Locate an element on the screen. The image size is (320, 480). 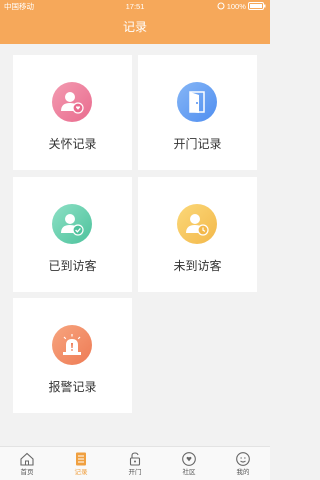
arrived-visitors-label: 已到访客 is located at coordinates (72, 266).